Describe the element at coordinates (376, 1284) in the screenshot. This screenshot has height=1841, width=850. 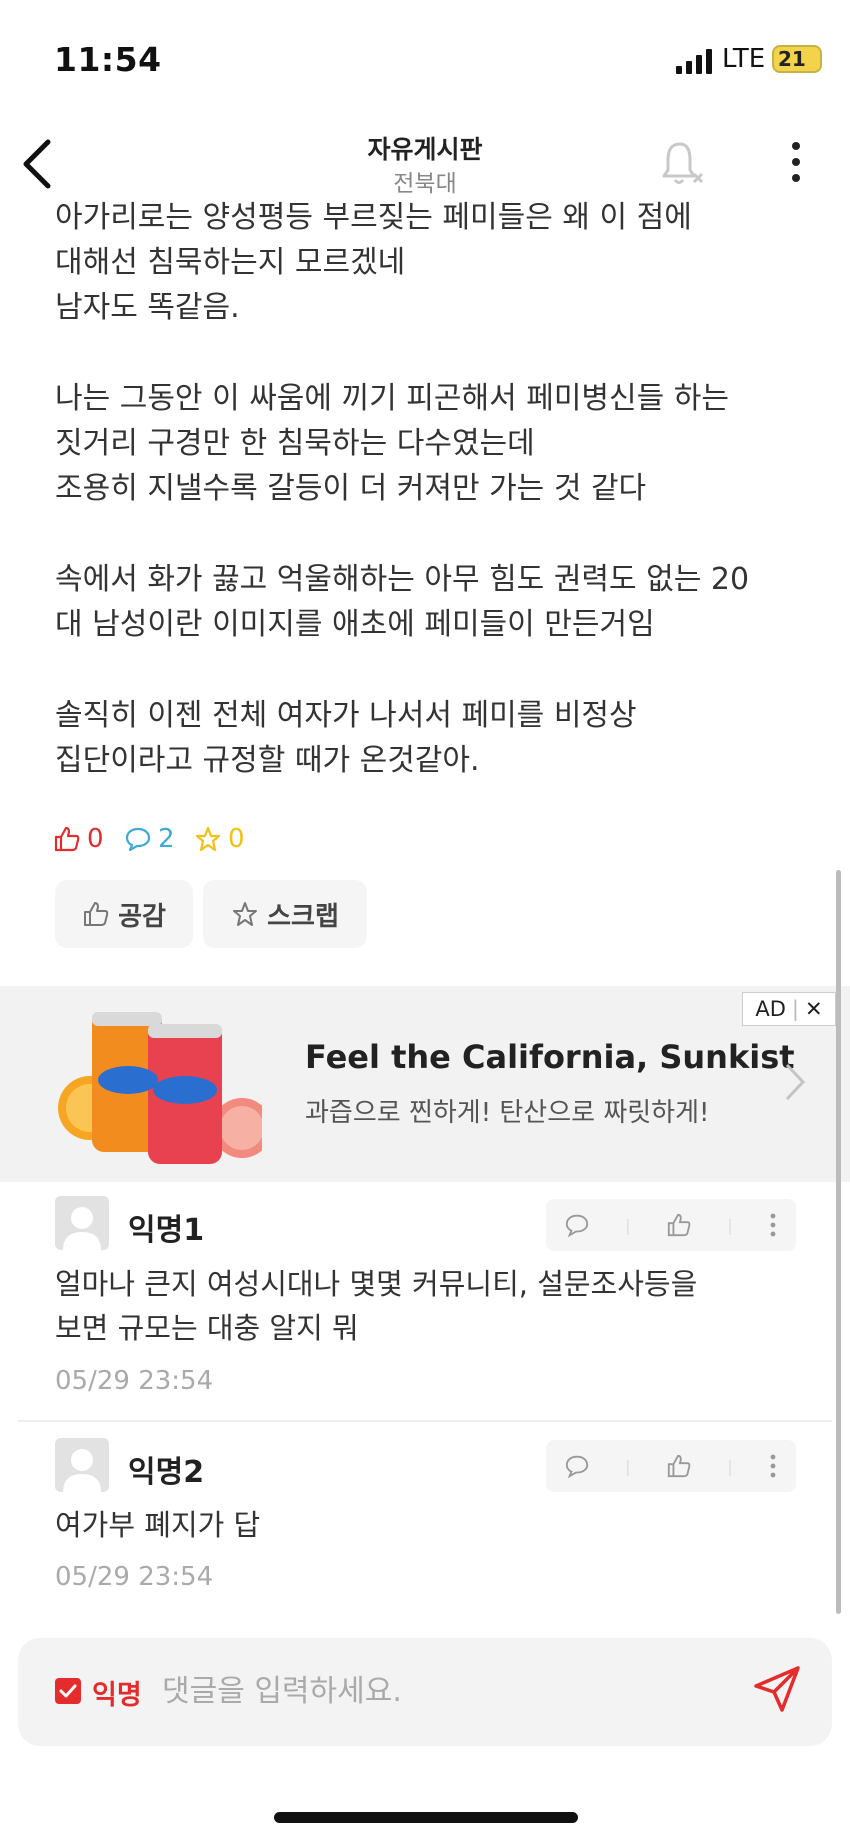
I see `comment-text: 얼마나 큰지 여성시대나 몇몇 커뮤니티, 설문조사등을` at that location.